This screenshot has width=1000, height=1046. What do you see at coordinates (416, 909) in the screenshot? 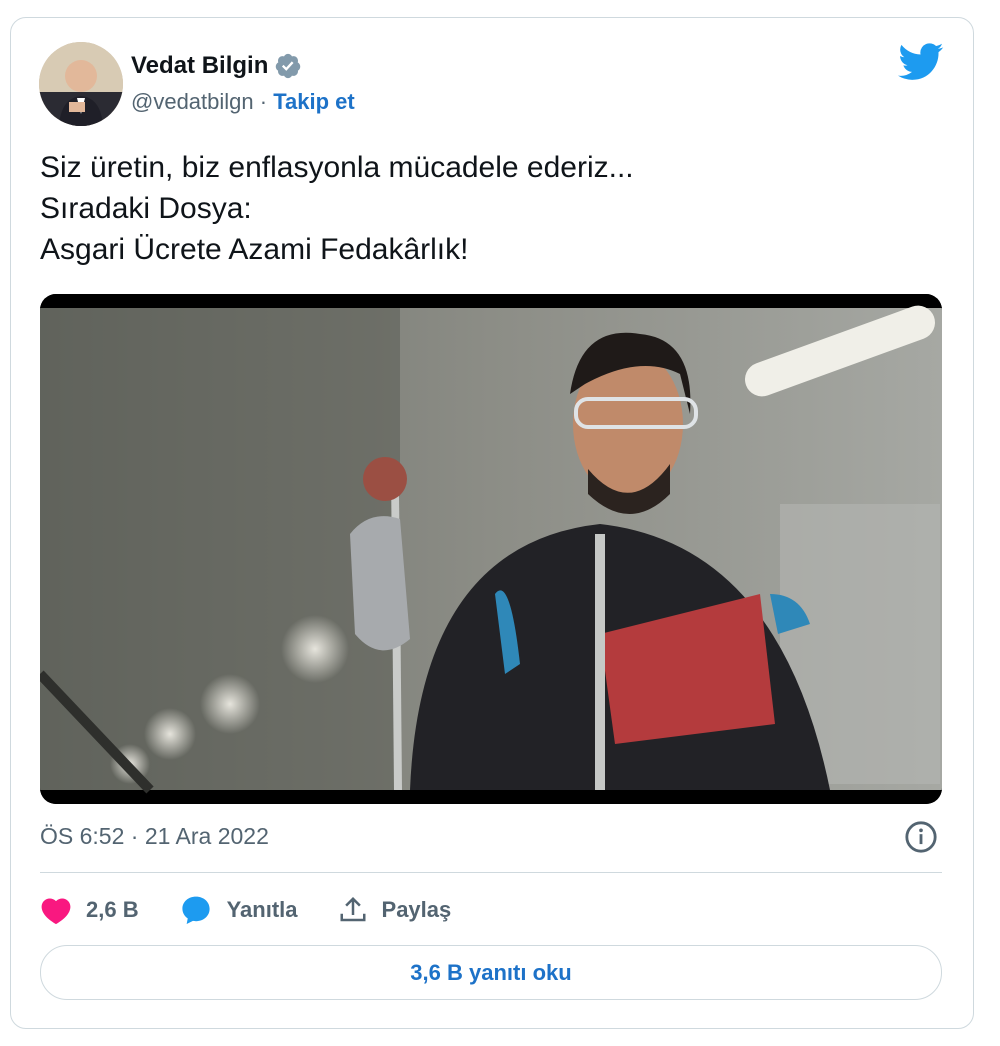
I see `share-label: Paylaş` at bounding box center [416, 909].